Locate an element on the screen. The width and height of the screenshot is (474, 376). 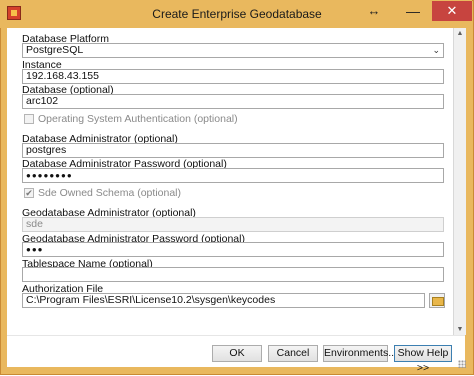
gdb-admin-input: sde is located at coordinates (233, 224).